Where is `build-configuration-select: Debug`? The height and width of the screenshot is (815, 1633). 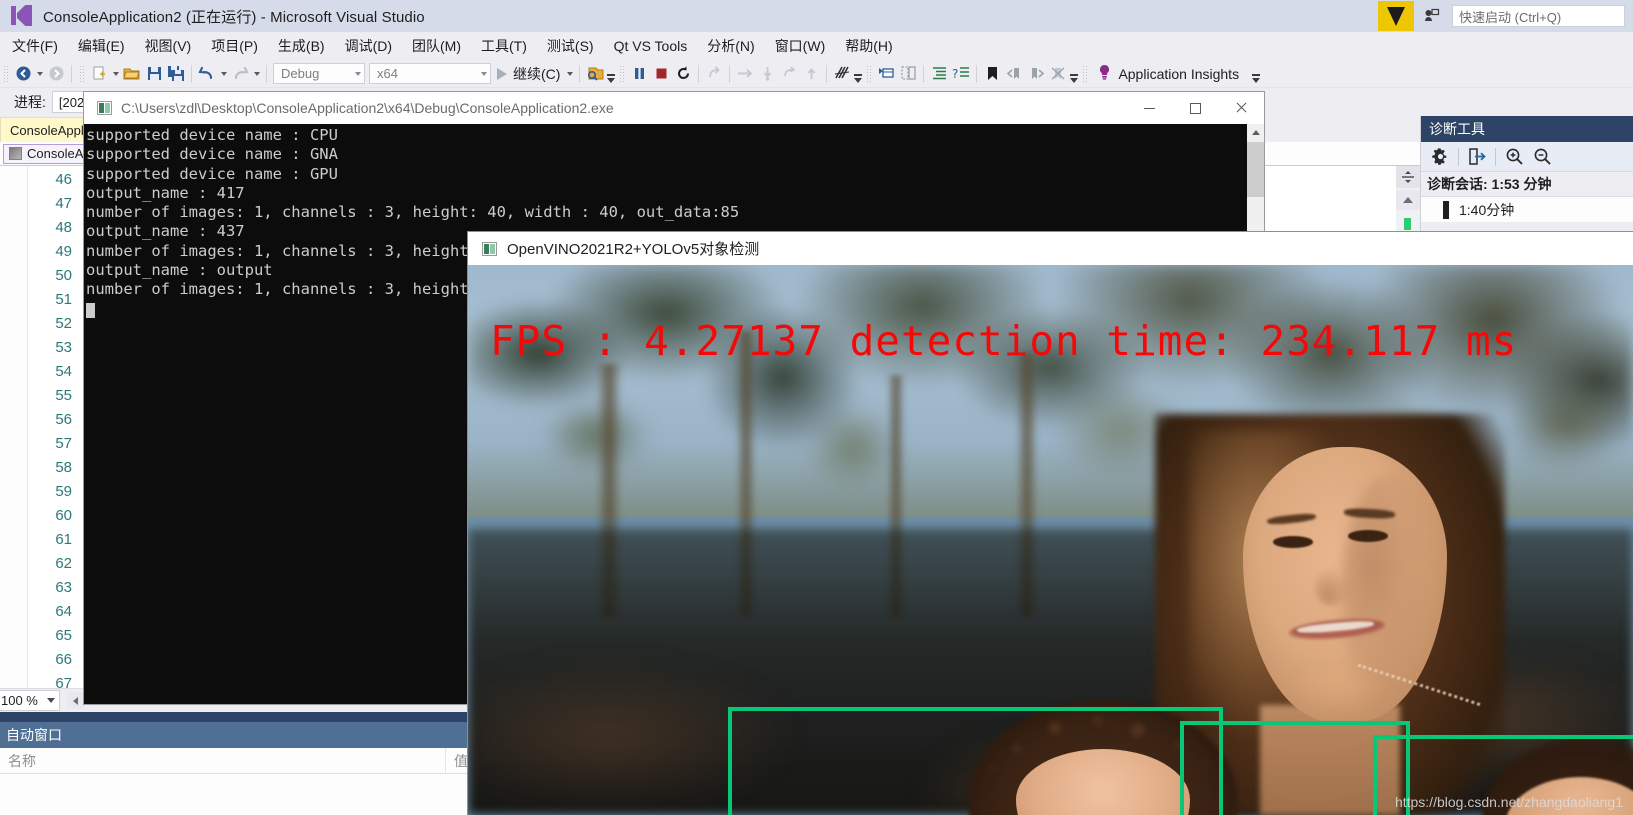 build-configuration-select: Debug is located at coordinates (319, 73).